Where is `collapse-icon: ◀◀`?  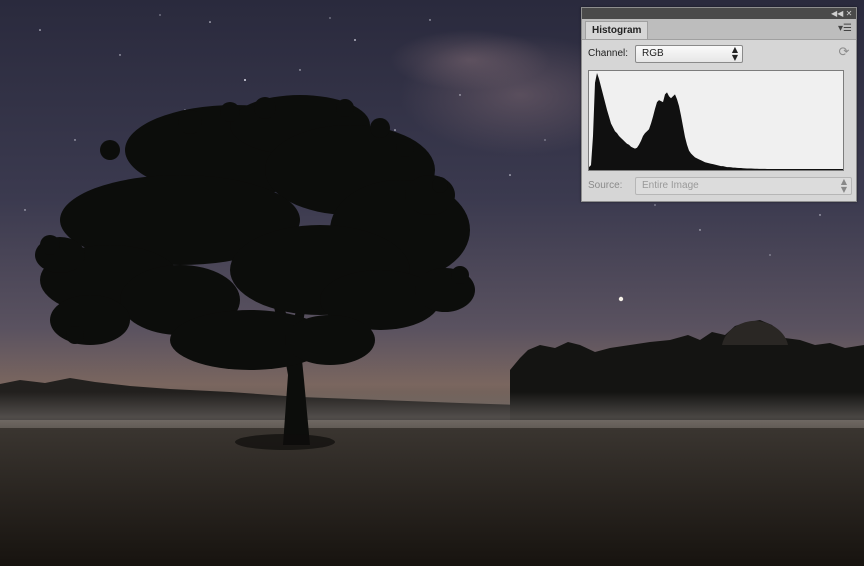 collapse-icon: ◀◀ is located at coordinates (837, 13).